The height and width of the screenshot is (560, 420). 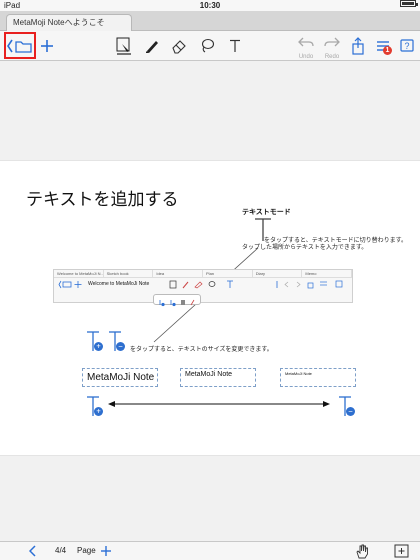 I want to click on mini-doc-title: Welcome to MetaMoJi Note, so click(x=119, y=284).